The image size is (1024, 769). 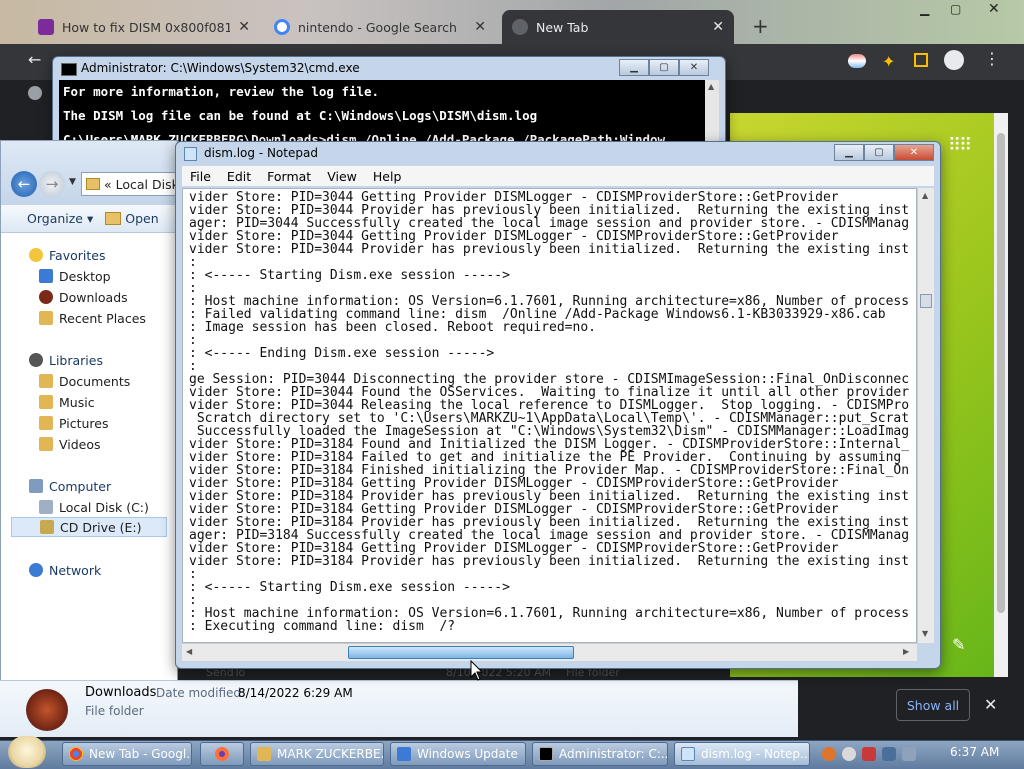 I want to click on nav-label: Favorites, so click(x=77, y=255).